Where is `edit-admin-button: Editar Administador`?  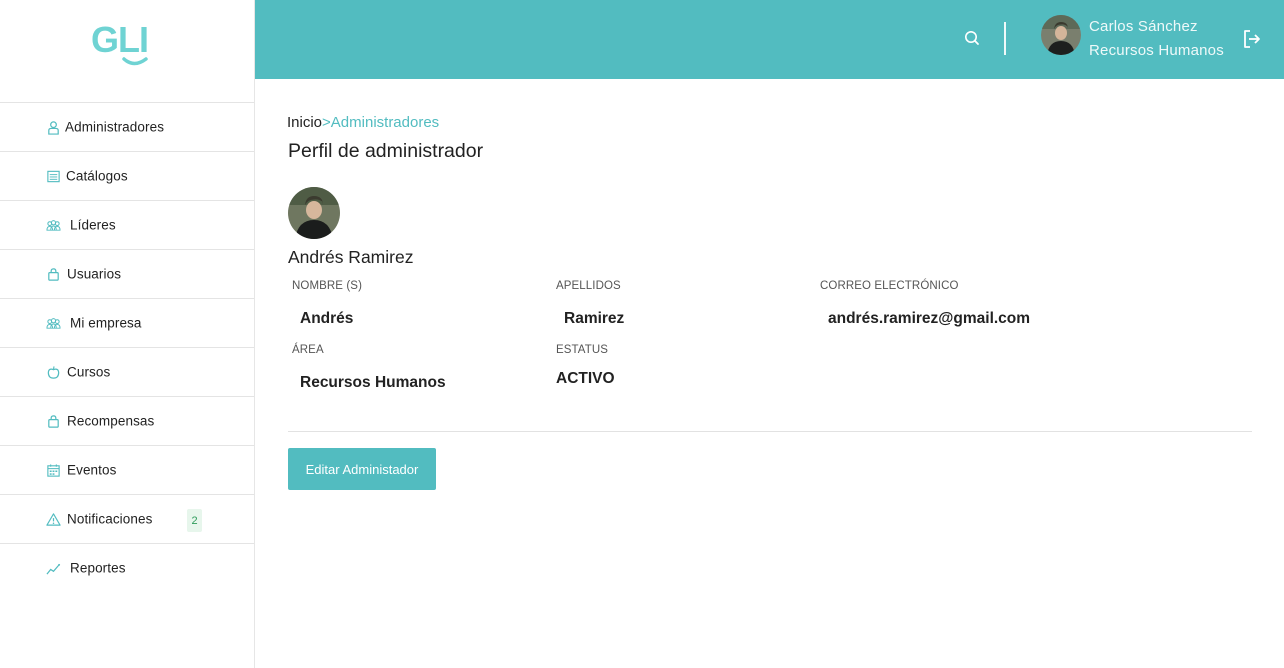 edit-admin-button: Editar Administador is located at coordinates (362, 469).